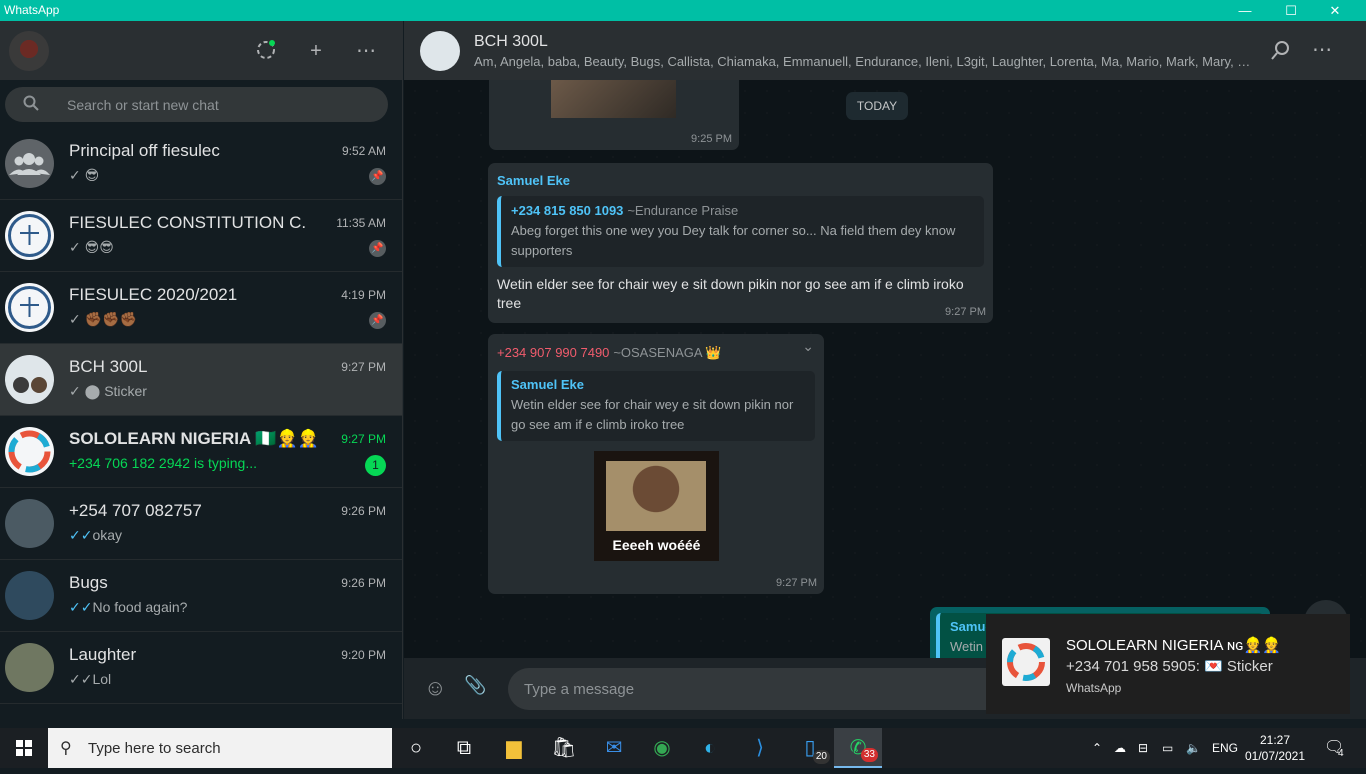 This screenshot has width=1366, height=774. What do you see at coordinates (29, 523) in the screenshot?
I see `contact-avatar` at bounding box center [29, 523].